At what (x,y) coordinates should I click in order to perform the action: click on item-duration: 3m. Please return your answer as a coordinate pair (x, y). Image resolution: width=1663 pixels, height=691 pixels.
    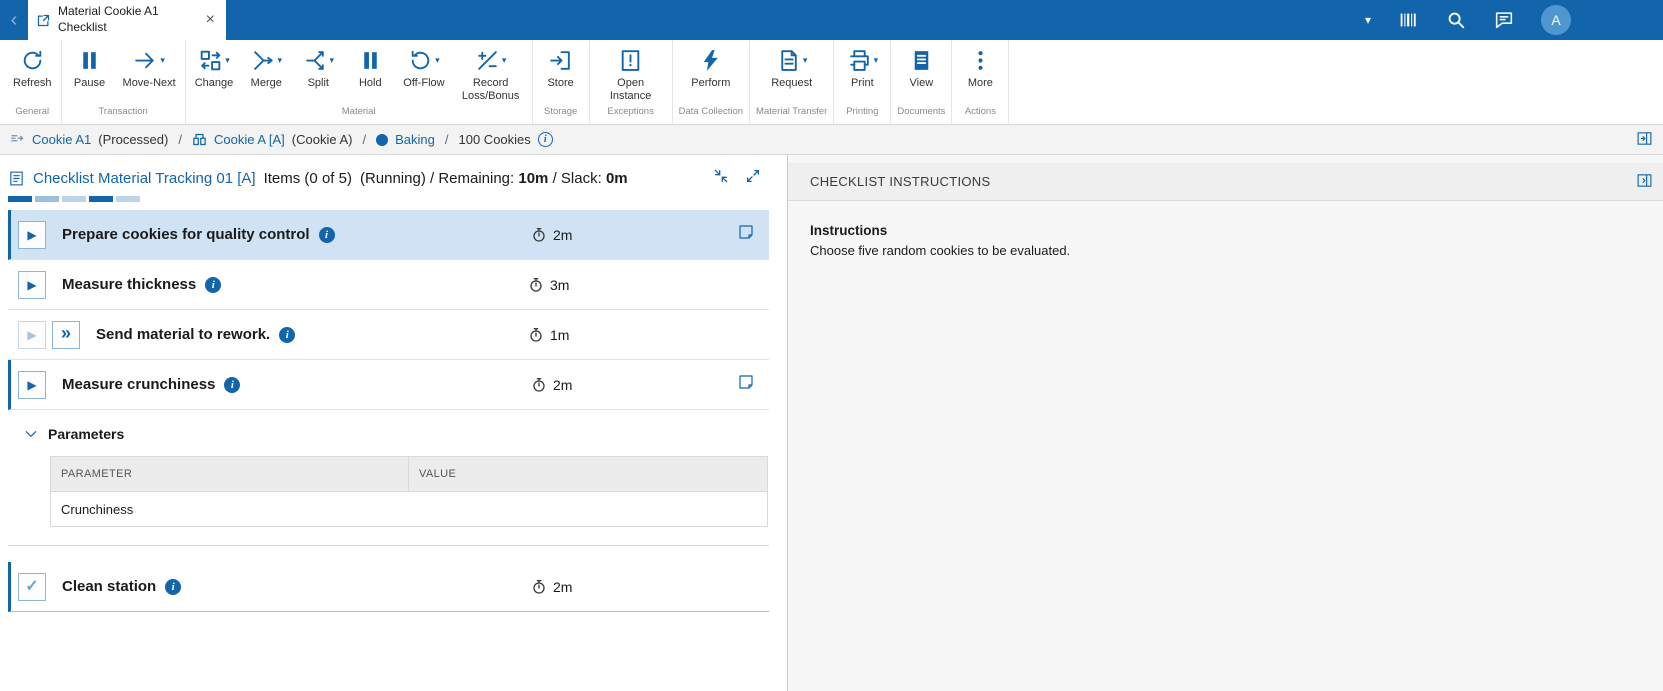
    Looking at the image, I should click on (548, 285).